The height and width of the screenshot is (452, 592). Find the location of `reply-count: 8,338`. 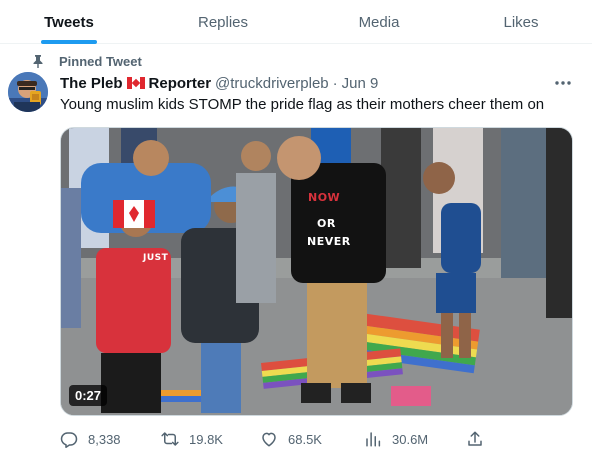

reply-count: 8,338 is located at coordinates (104, 439).